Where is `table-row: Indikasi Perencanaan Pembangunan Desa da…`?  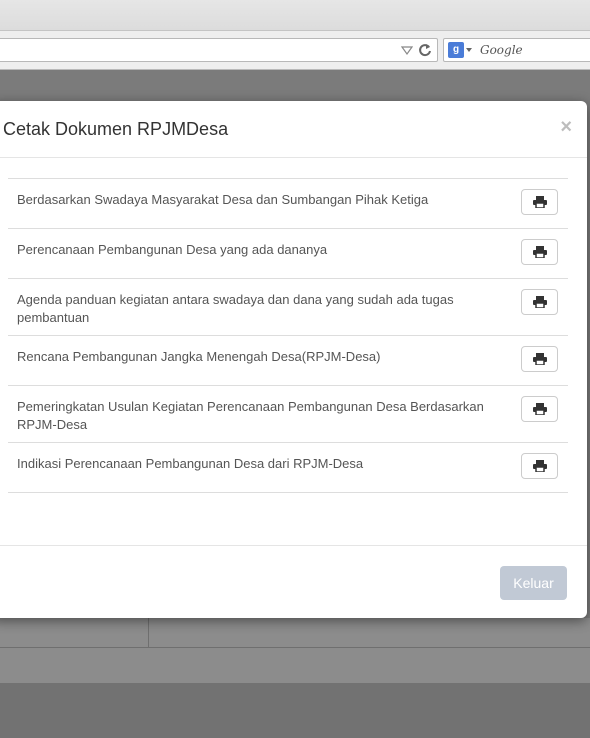
table-row: Indikasi Perencanaan Pembangunan Desa da… is located at coordinates (288, 468).